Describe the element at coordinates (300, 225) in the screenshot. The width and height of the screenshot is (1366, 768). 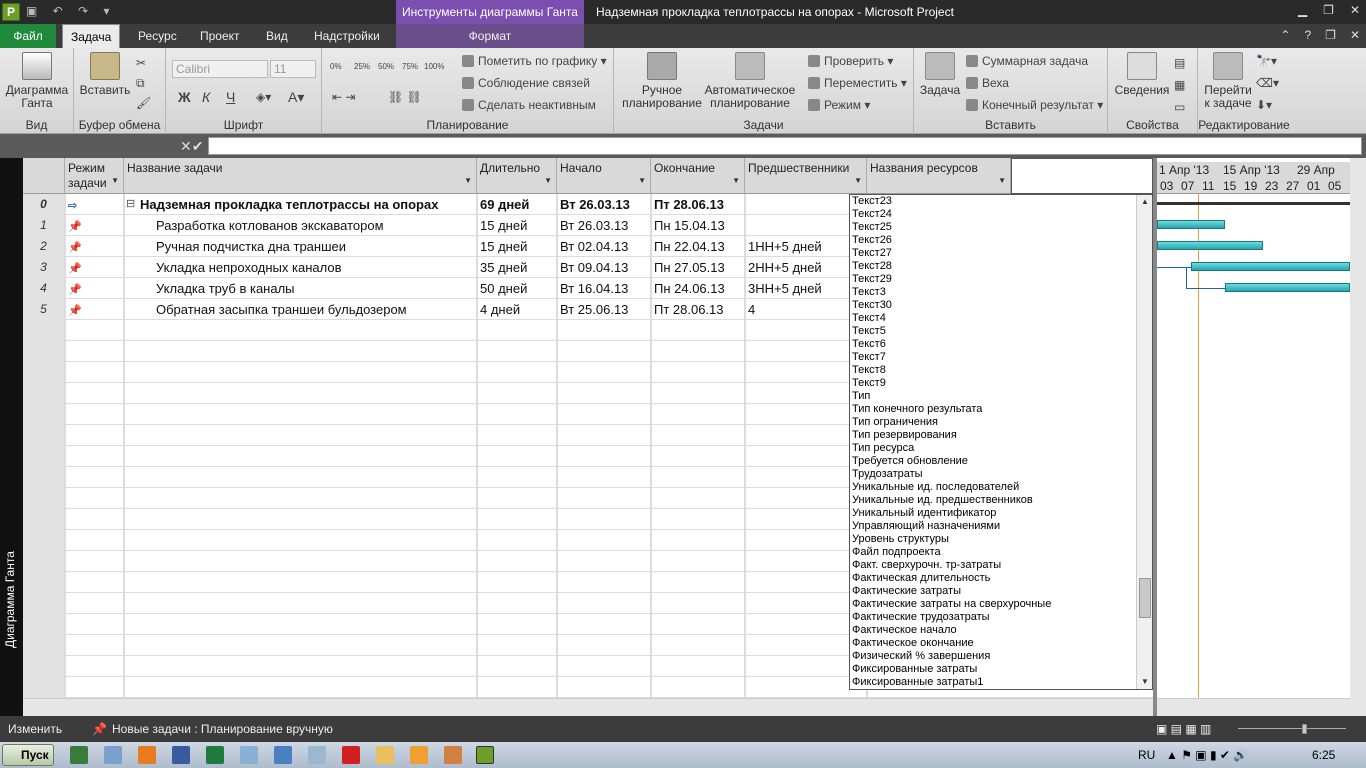
I see `cell-name: Разработка котлованов экскаватором` at that location.